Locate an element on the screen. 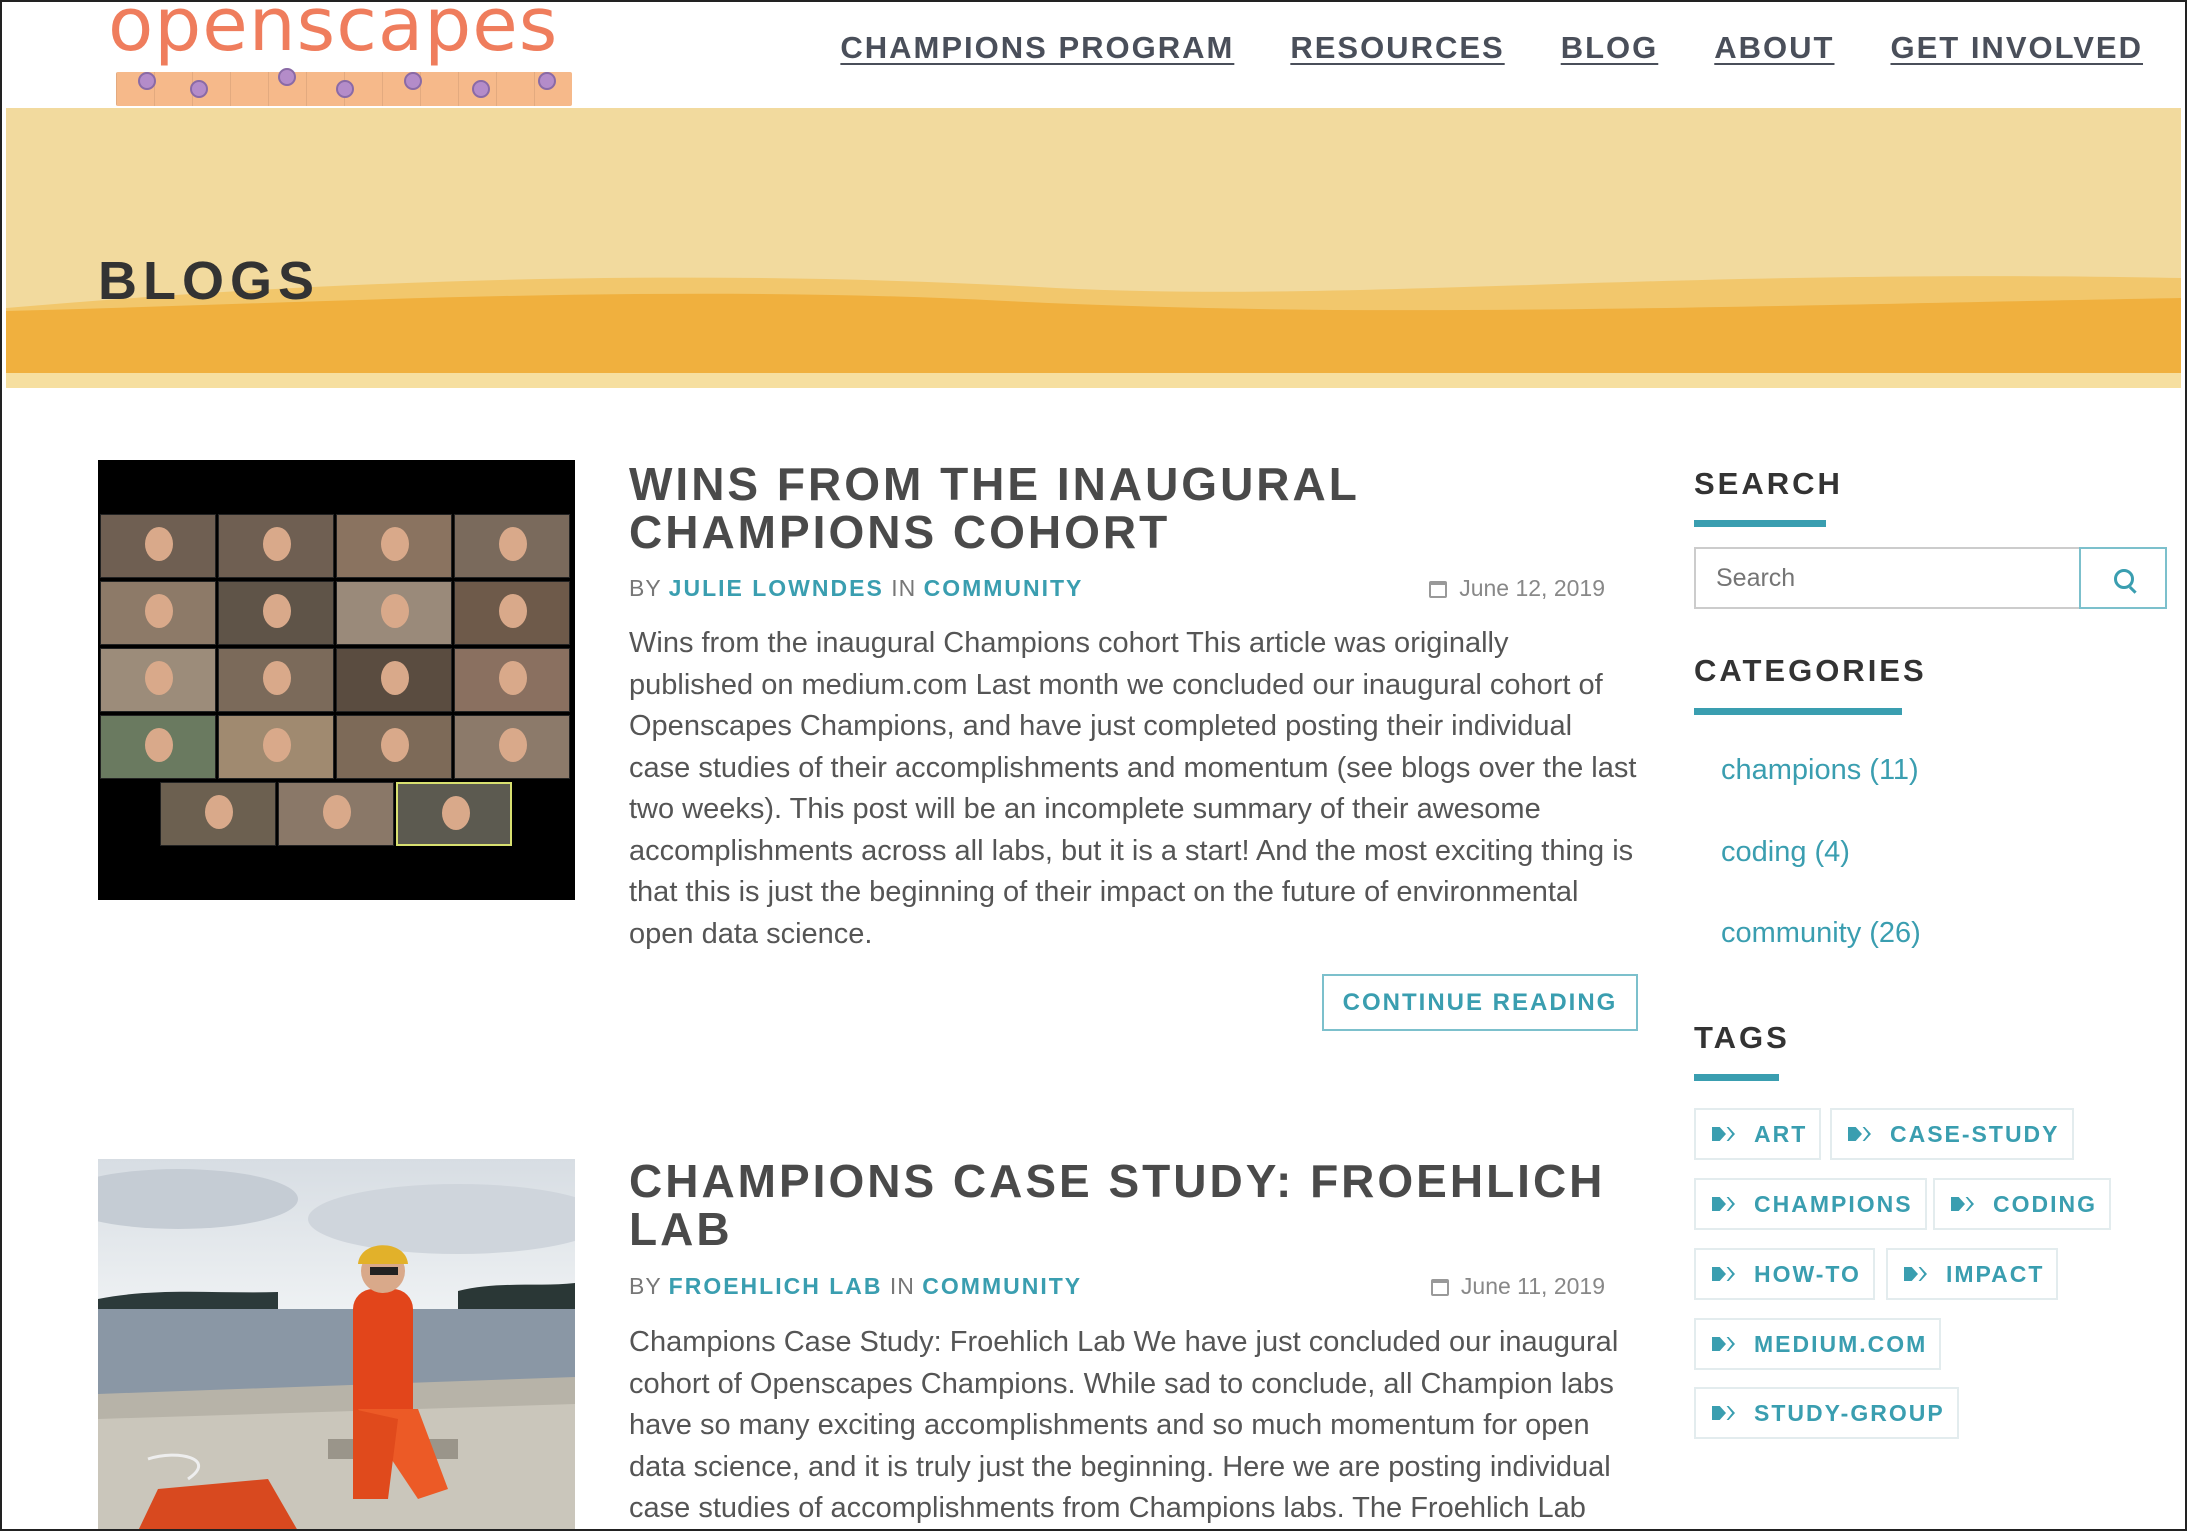 The height and width of the screenshot is (1531, 2187). tag-case-study: CASE-STUDY is located at coordinates (1952, 1134).